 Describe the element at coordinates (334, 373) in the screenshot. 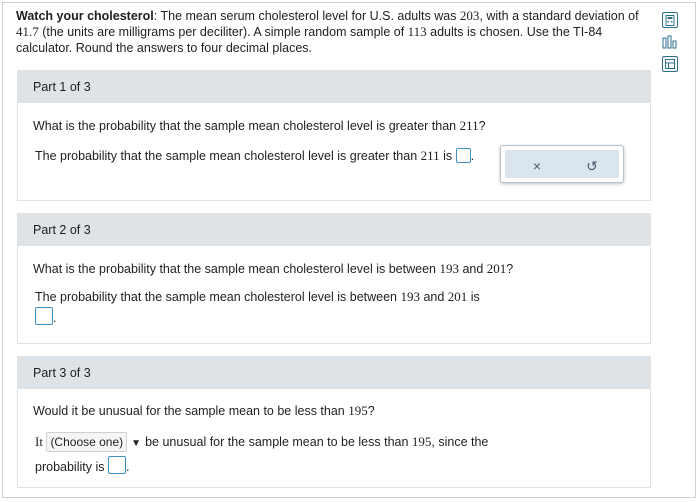

I see `part-3-header: Part 3 of 3` at that location.